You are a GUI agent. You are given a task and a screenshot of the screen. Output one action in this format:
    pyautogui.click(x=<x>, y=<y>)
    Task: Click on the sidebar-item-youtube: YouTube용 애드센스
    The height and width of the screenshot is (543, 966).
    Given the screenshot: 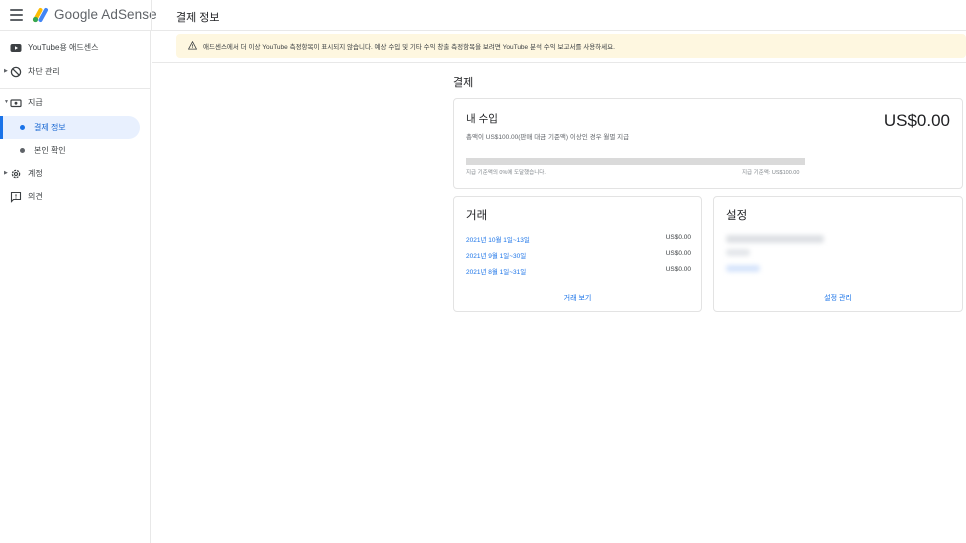 What is the action you would take?
    pyautogui.click(x=75, y=48)
    